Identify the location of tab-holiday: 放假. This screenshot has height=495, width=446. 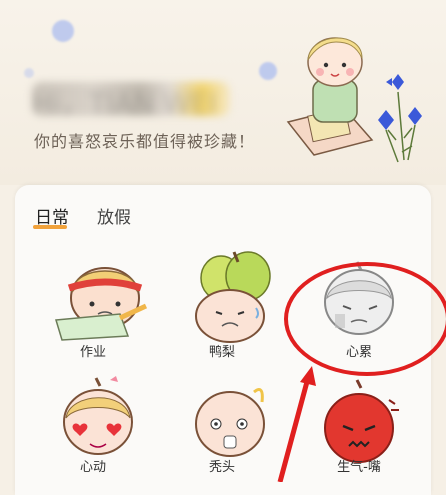
(114, 215).